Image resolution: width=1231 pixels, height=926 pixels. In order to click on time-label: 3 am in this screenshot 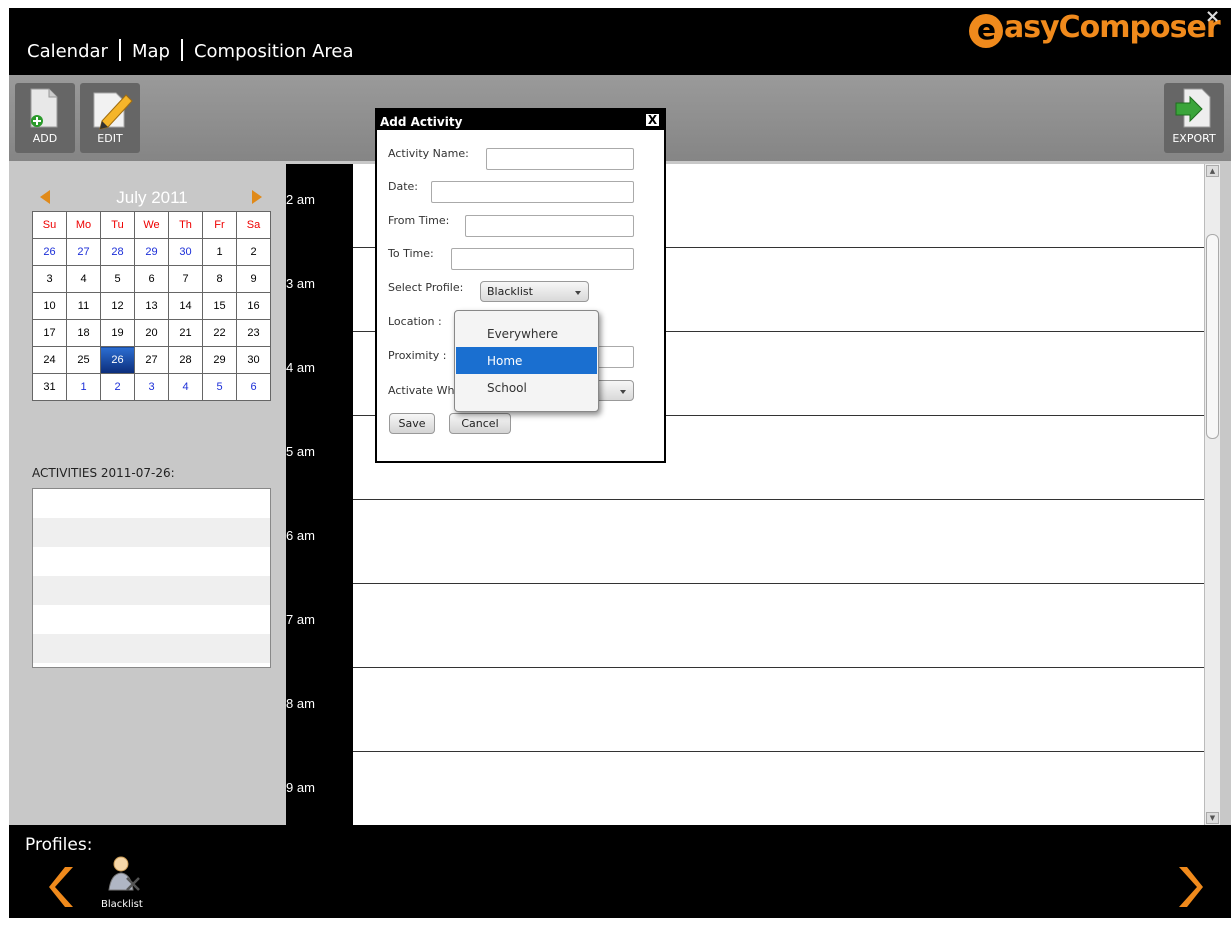, I will do `click(319, 290)`.